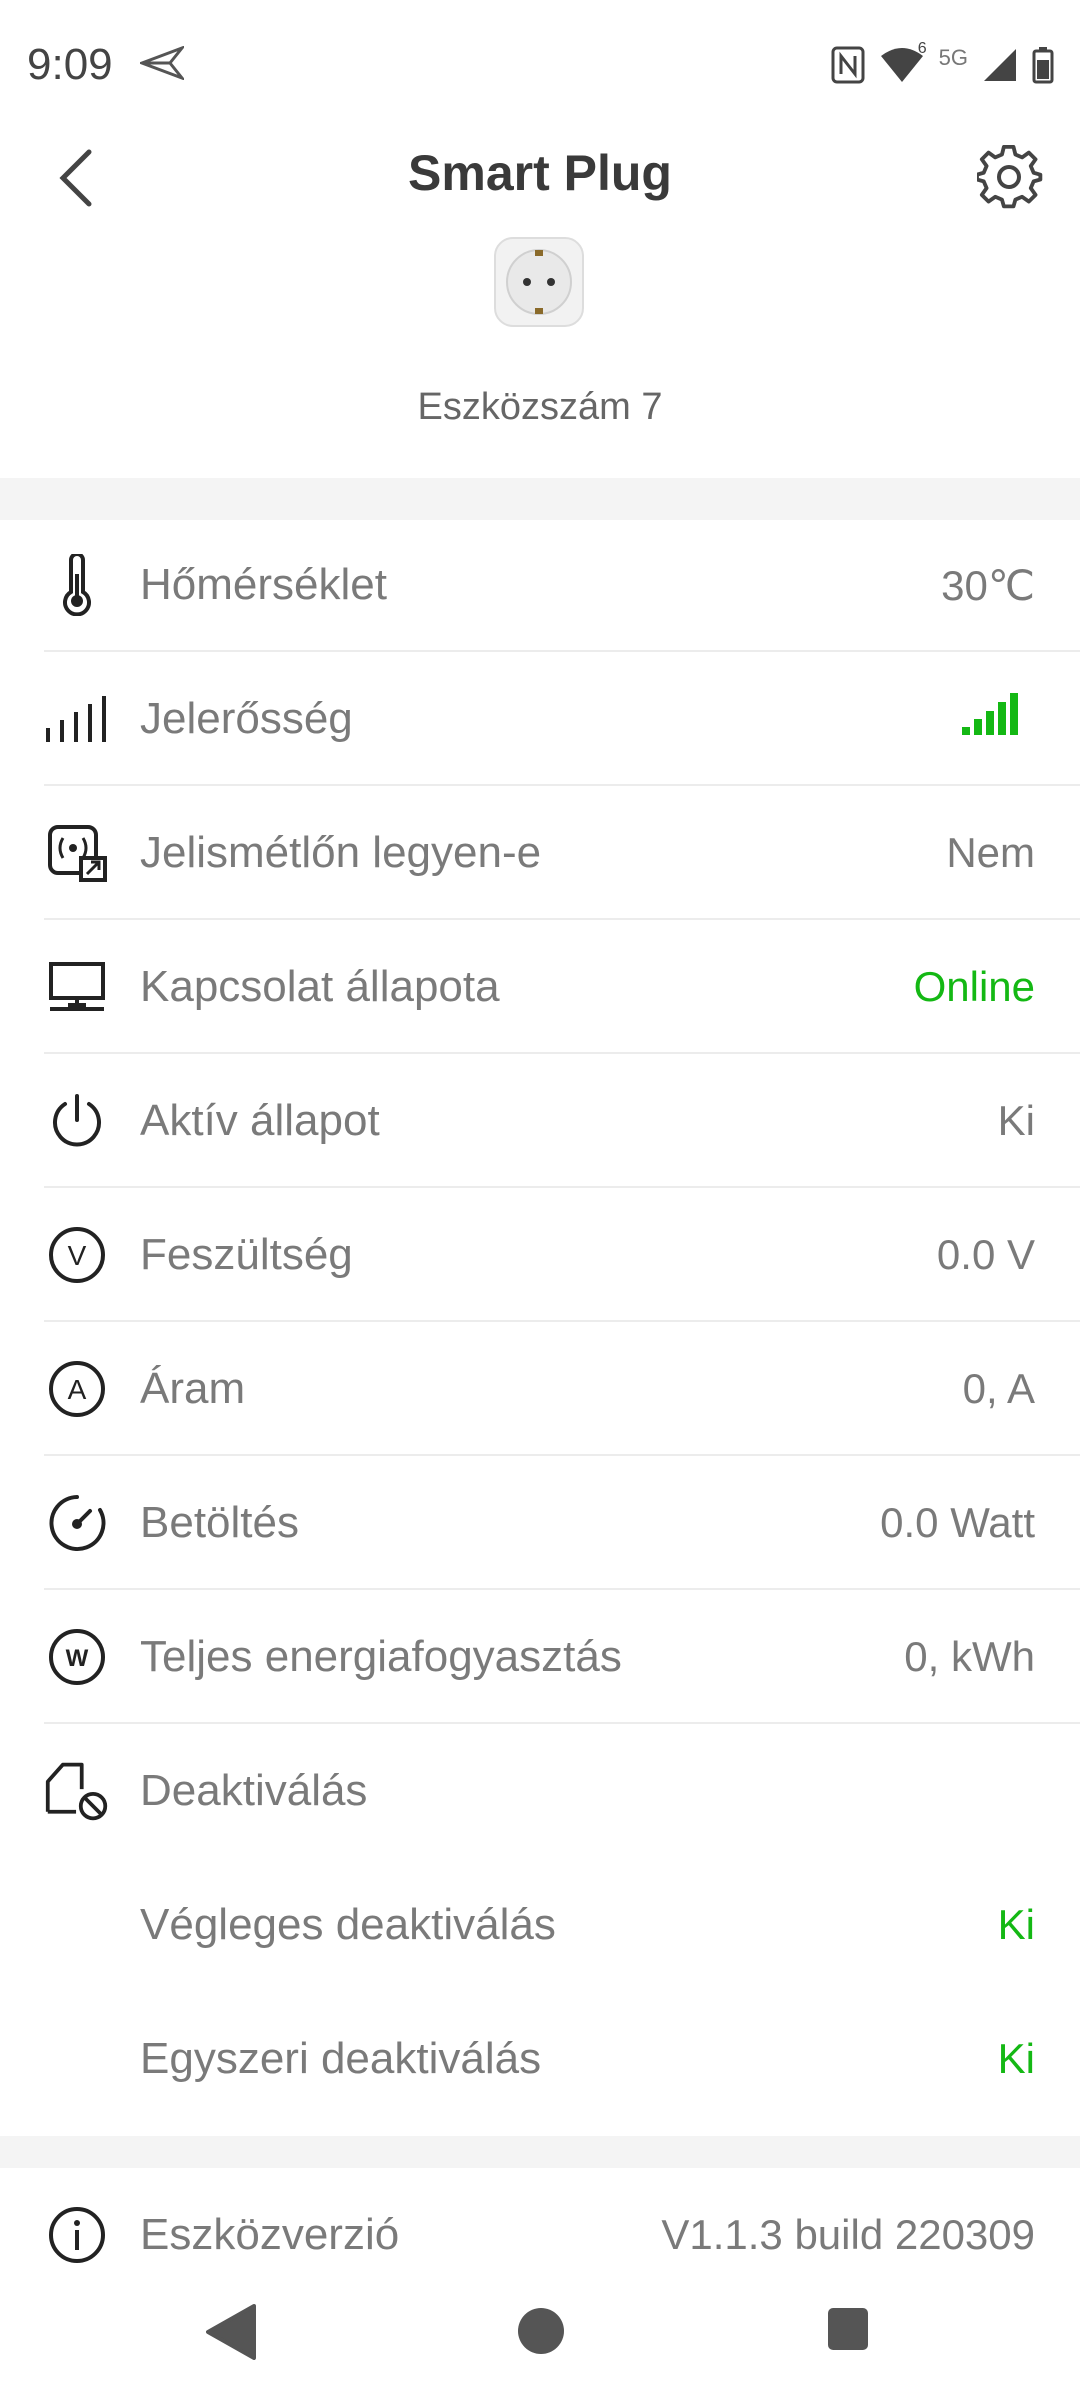  I want to click on row-label: Aktív állapot, so click(260, 1120).